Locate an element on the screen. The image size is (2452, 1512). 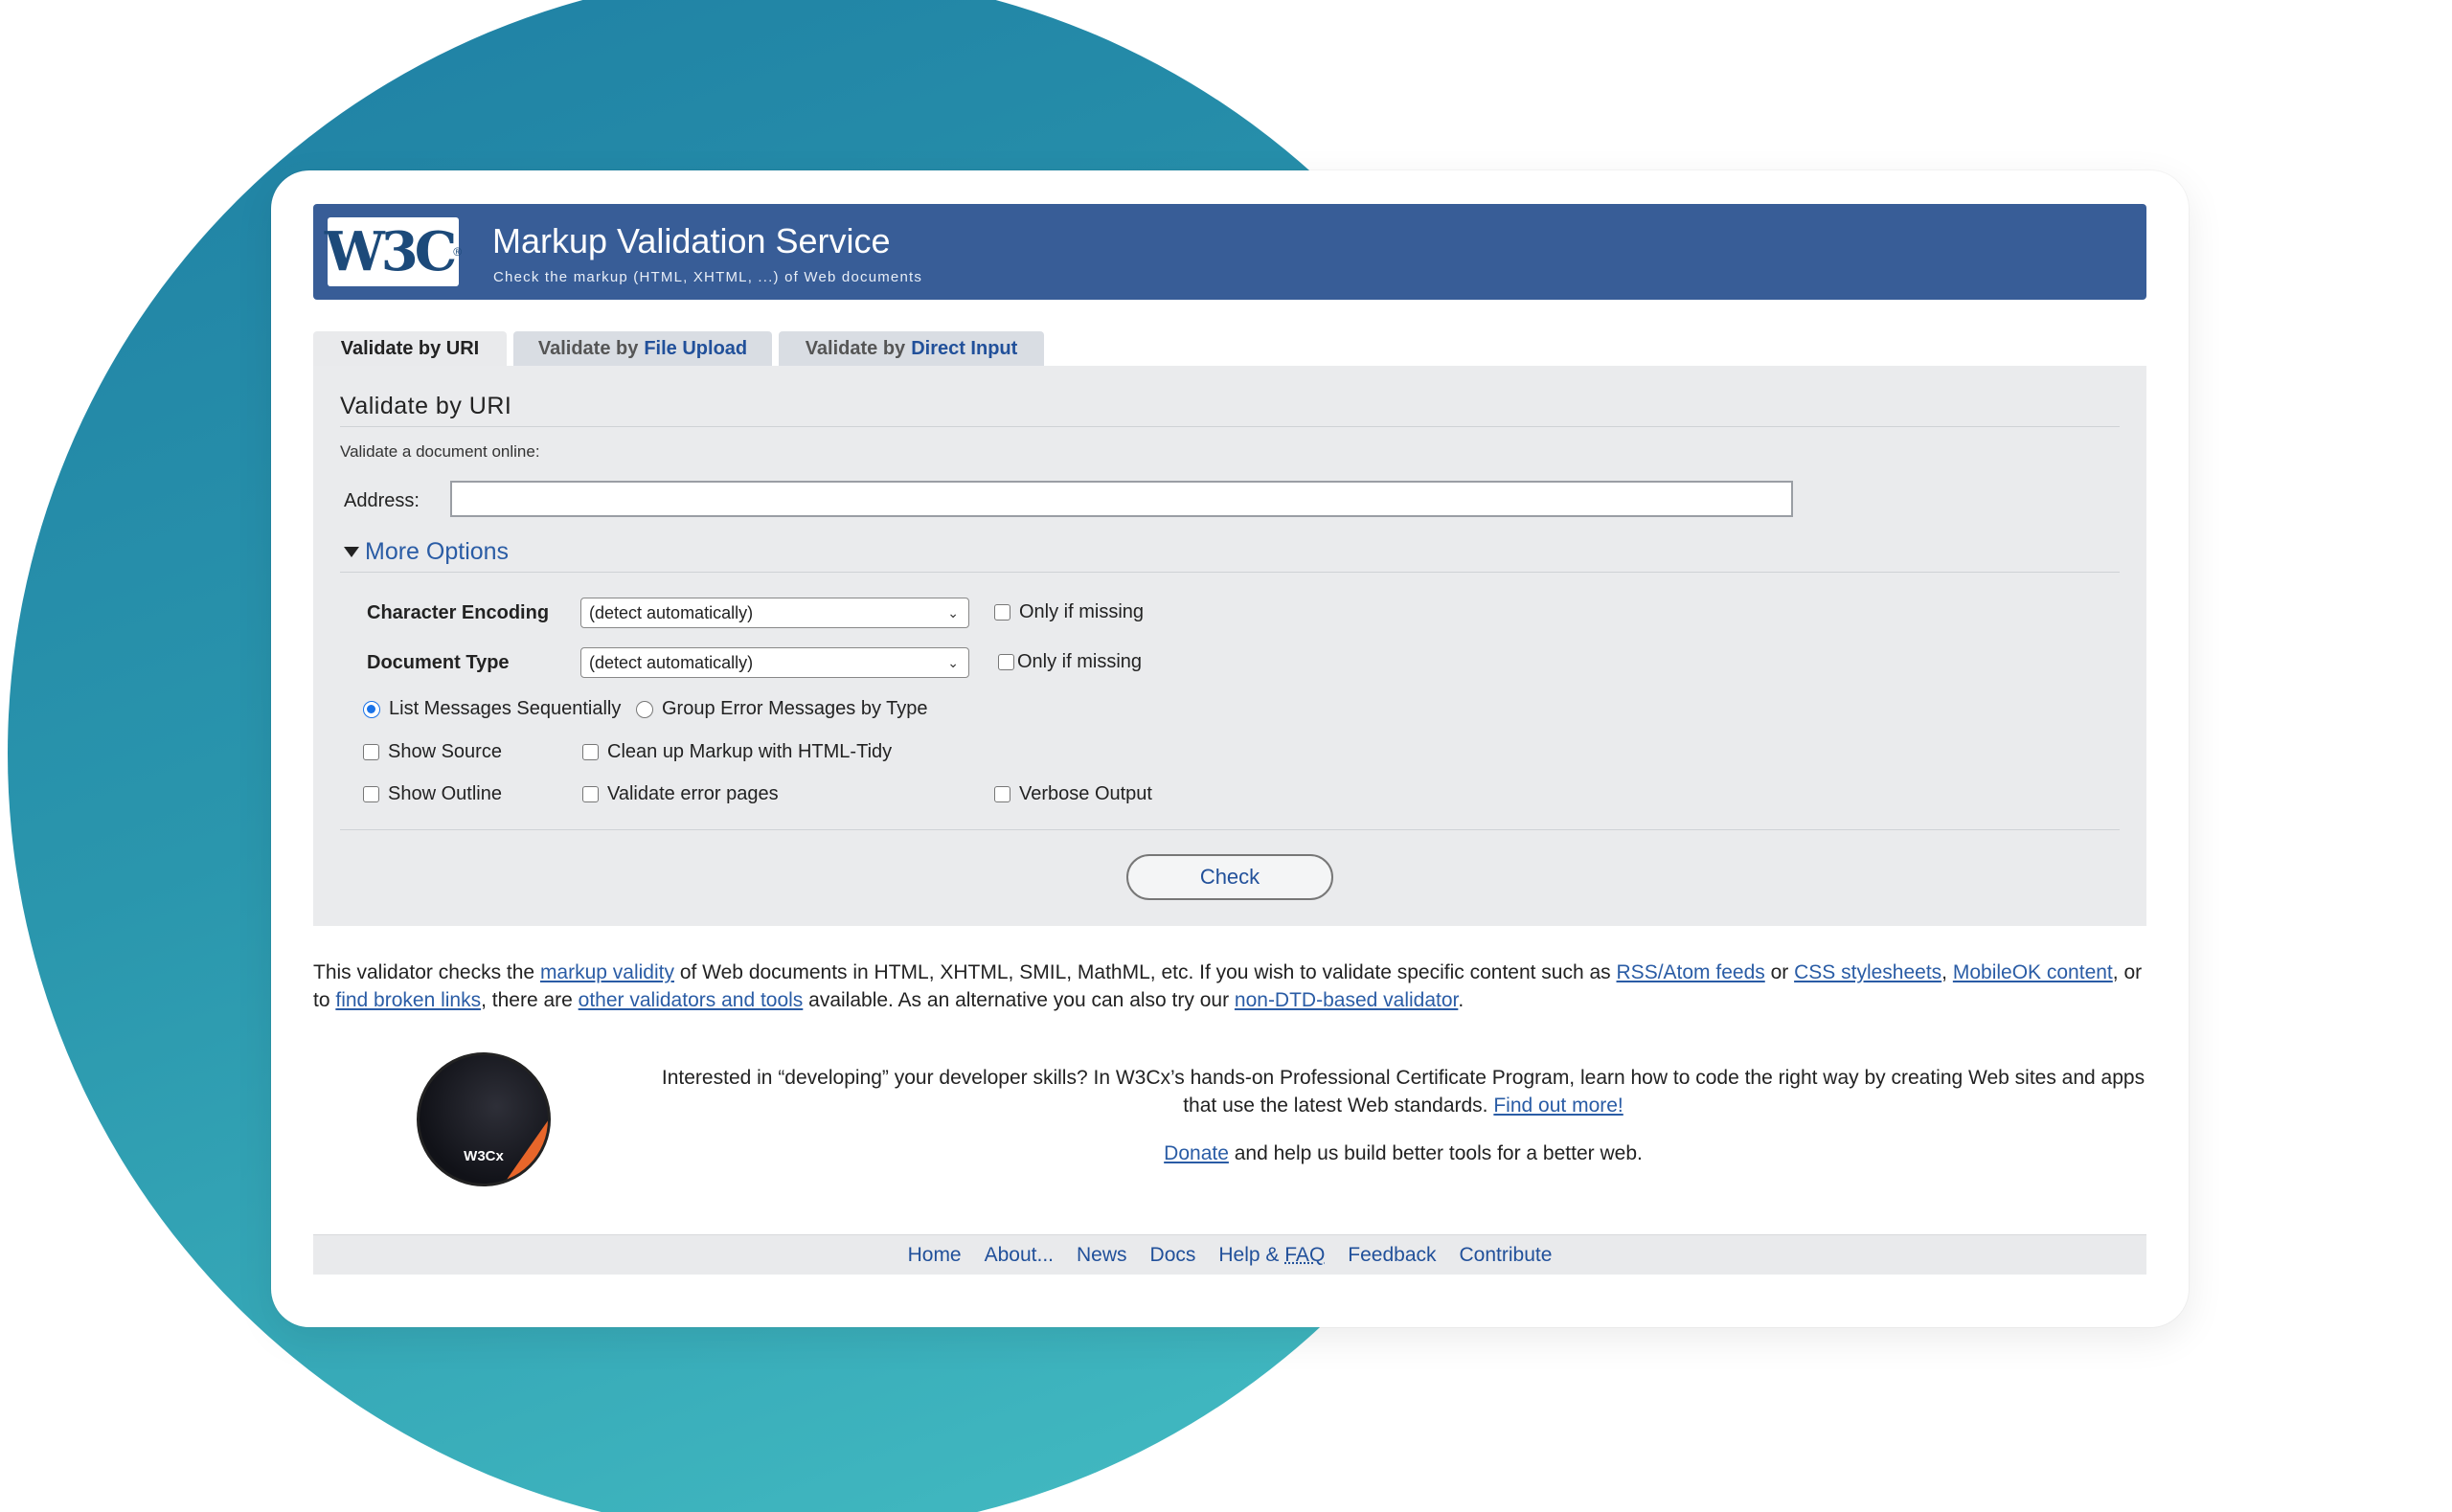
w3cx-badge-image: W3Cx is located at coordinates (484, 1119).